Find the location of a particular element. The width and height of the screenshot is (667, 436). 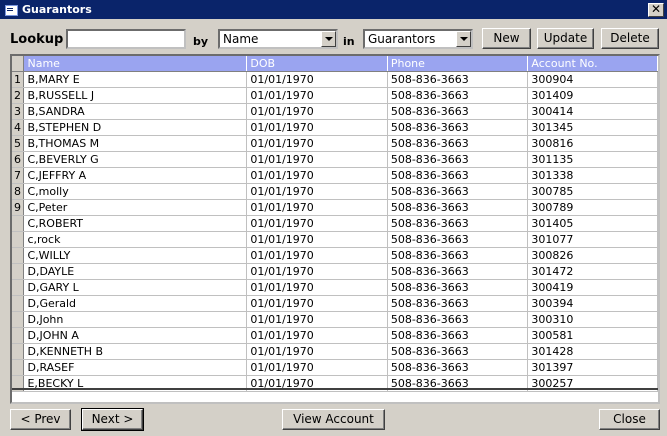

cell-name: C,Peter is located at coordinates (135, 207).